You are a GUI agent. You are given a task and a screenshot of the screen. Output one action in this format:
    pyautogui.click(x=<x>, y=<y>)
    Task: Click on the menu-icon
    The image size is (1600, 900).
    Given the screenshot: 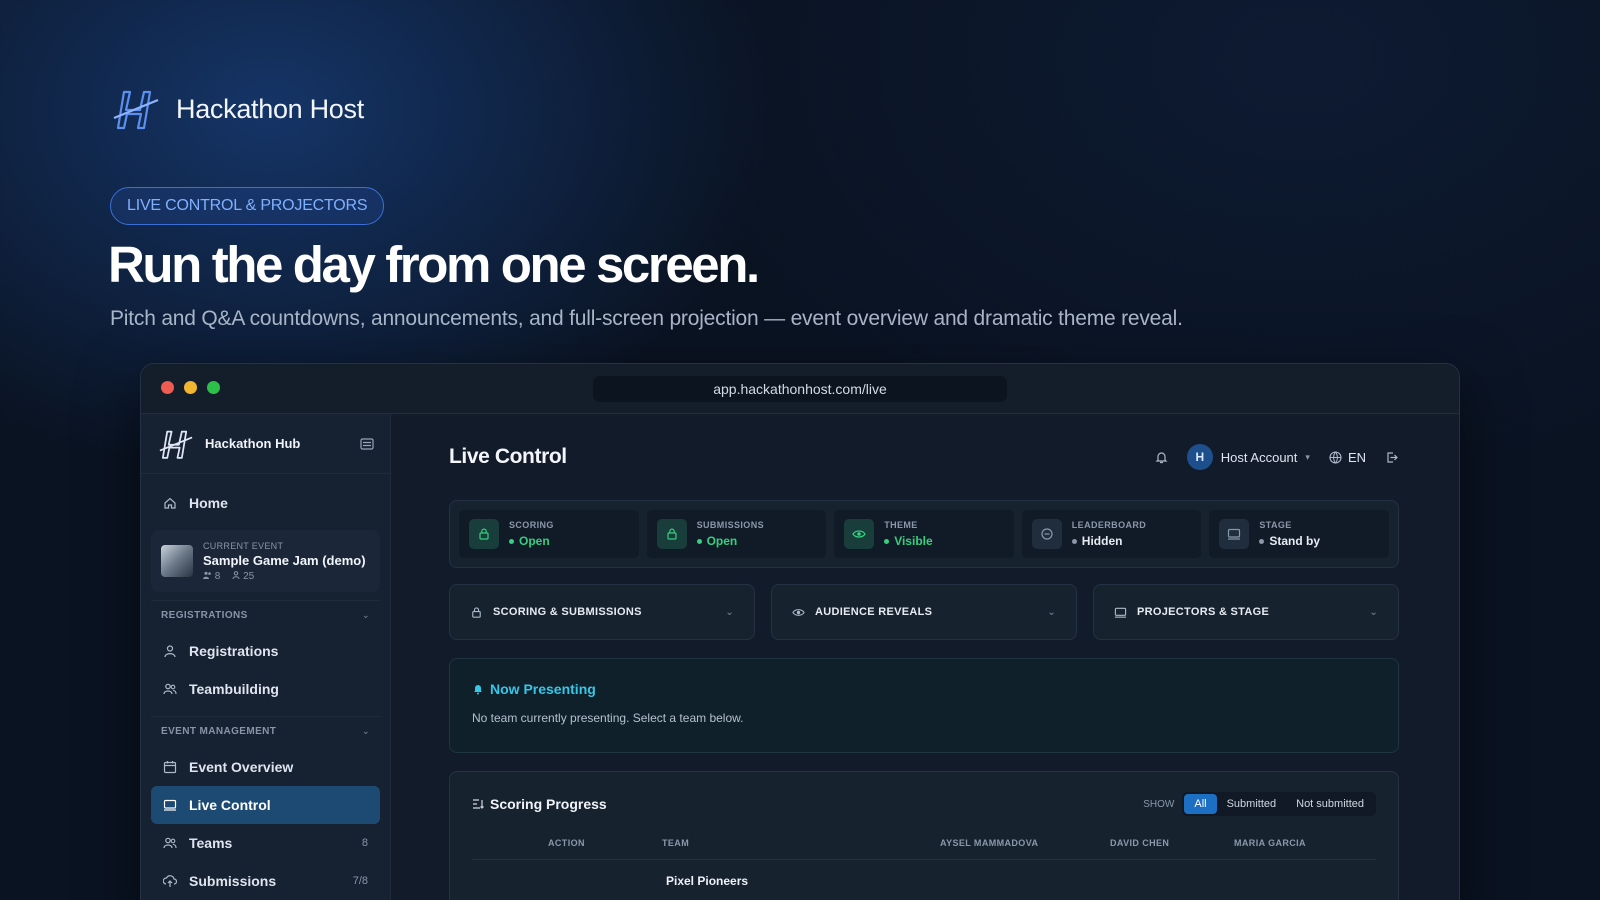 What is the action you would take?
    pyautogui.click(x=367, y=443)
    